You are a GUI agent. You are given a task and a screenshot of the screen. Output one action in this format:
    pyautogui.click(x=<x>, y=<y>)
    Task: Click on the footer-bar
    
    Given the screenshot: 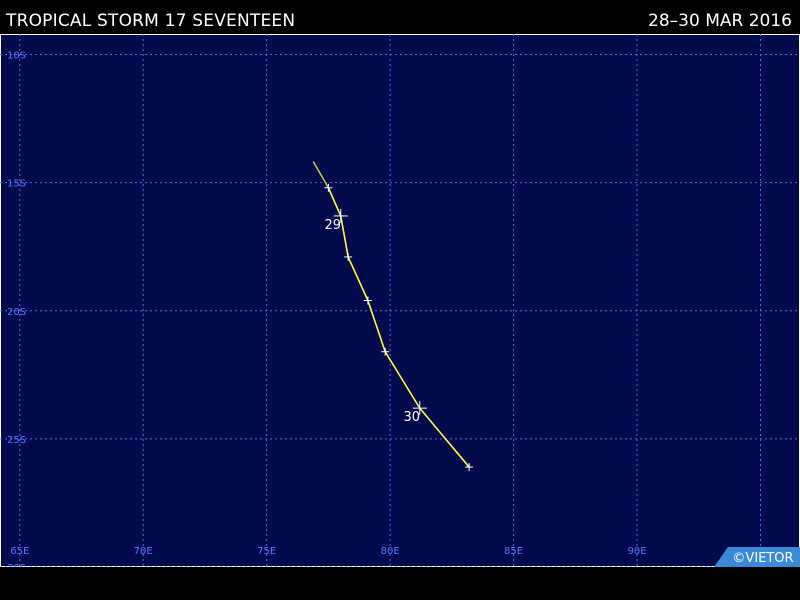 What is the action you would take?
    pyautogui.click(x=400, y=583)
    